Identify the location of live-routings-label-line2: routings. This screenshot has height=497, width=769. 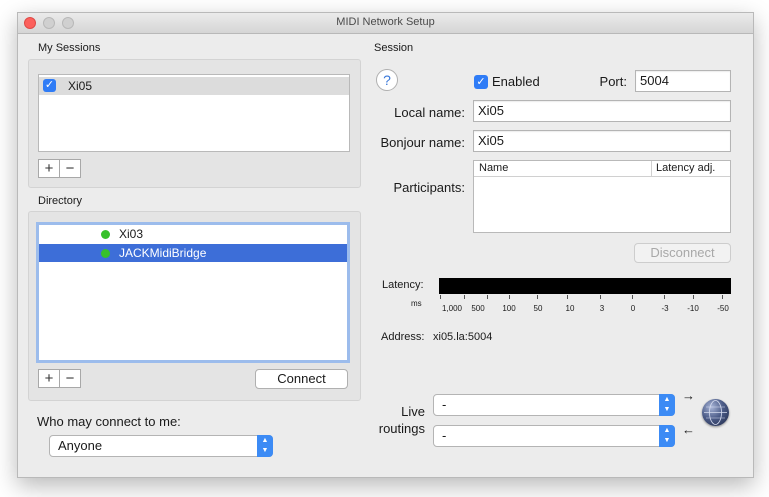
(401, 428).